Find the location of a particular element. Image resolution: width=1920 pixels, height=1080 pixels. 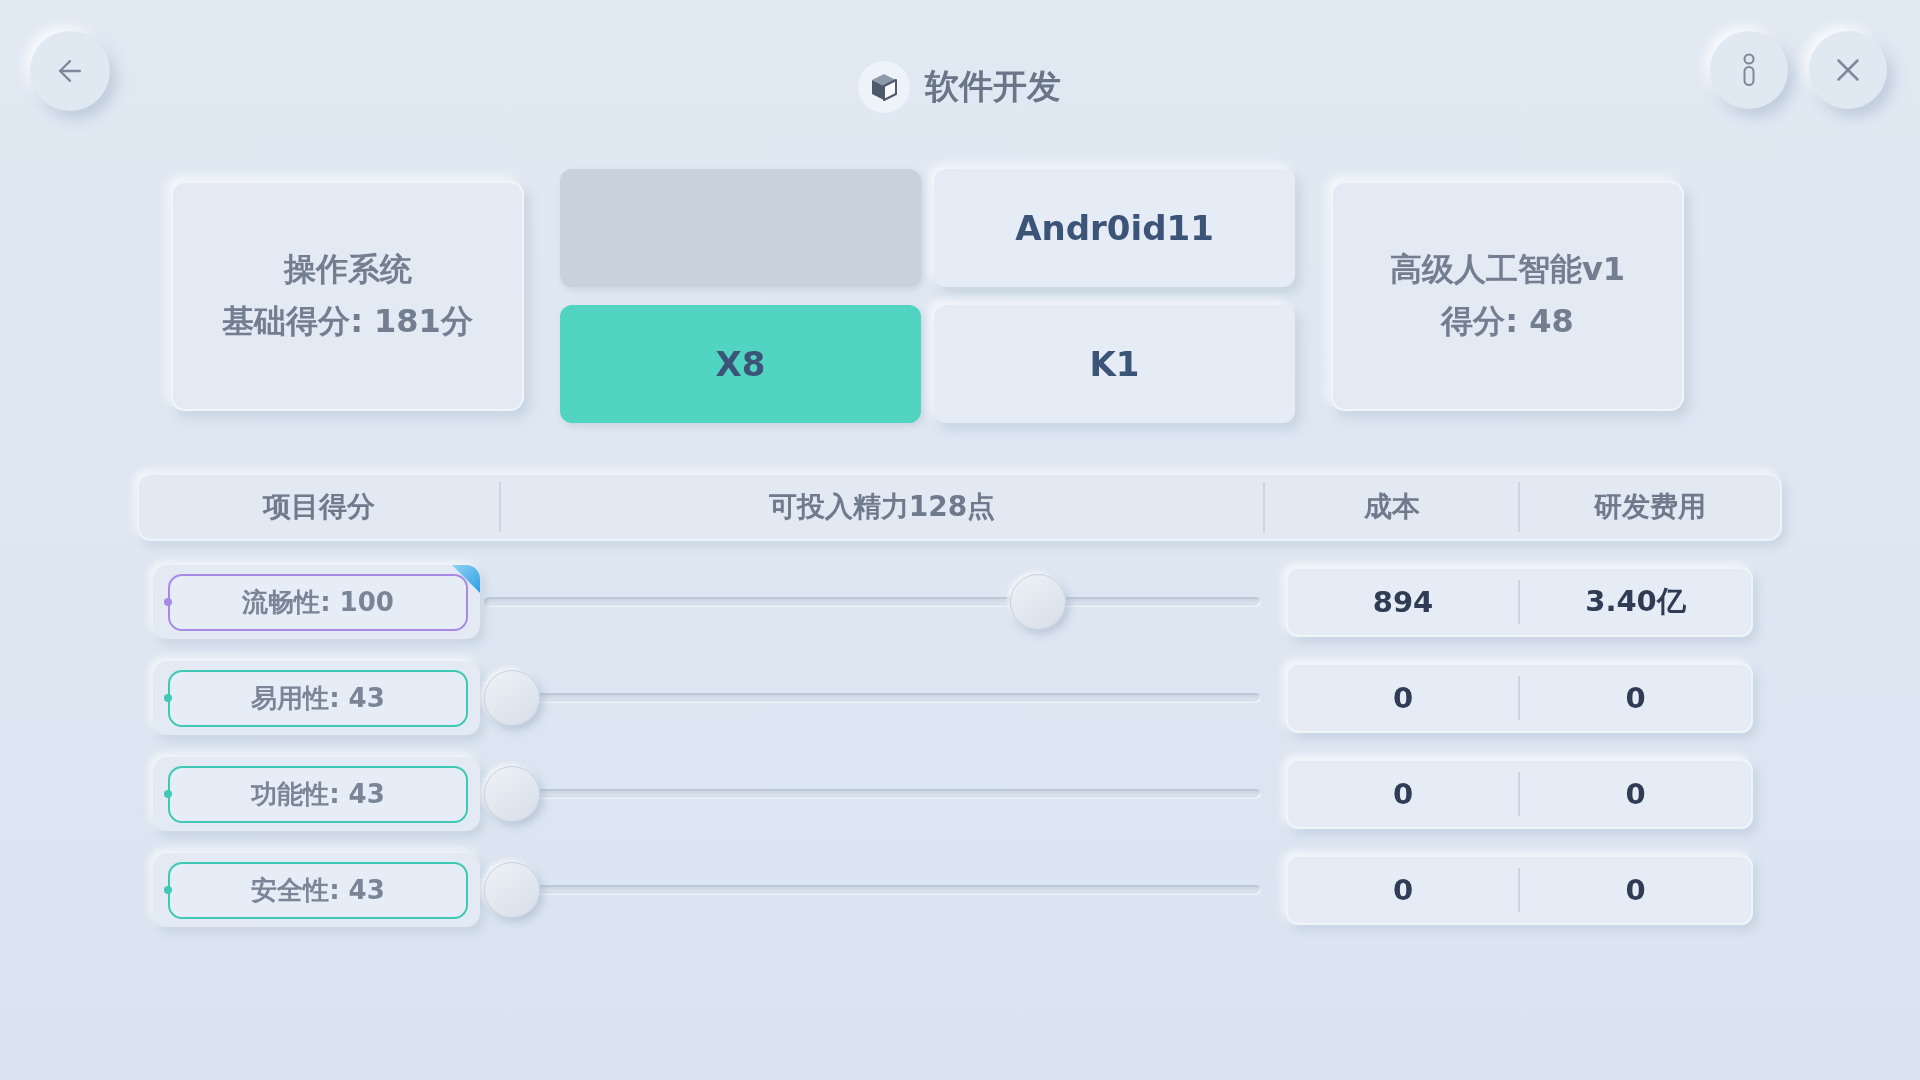

back-button is located at coordinates (70, 71).